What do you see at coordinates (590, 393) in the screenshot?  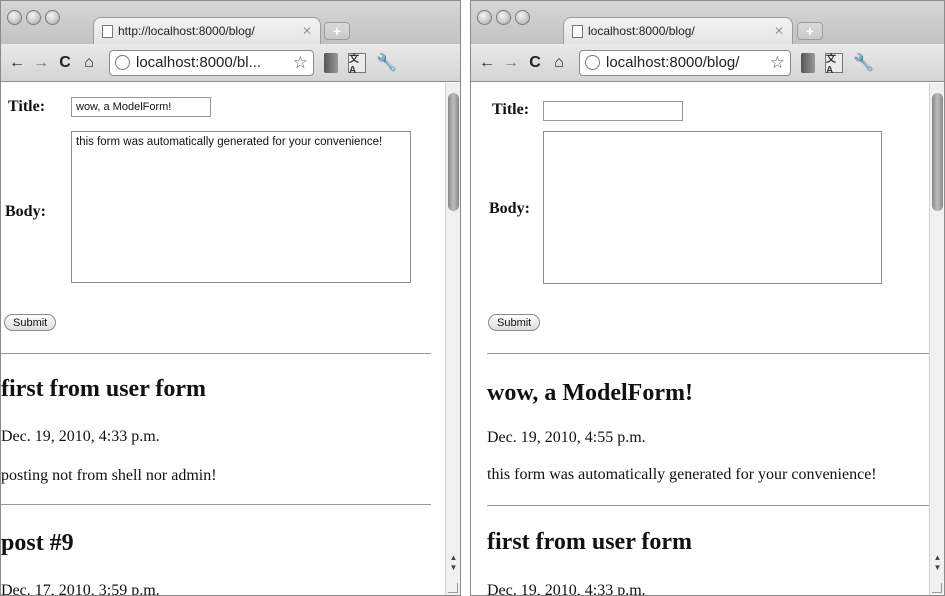 I see `post-title: wow, a ModelForm!` at bounding box center [590, 393].